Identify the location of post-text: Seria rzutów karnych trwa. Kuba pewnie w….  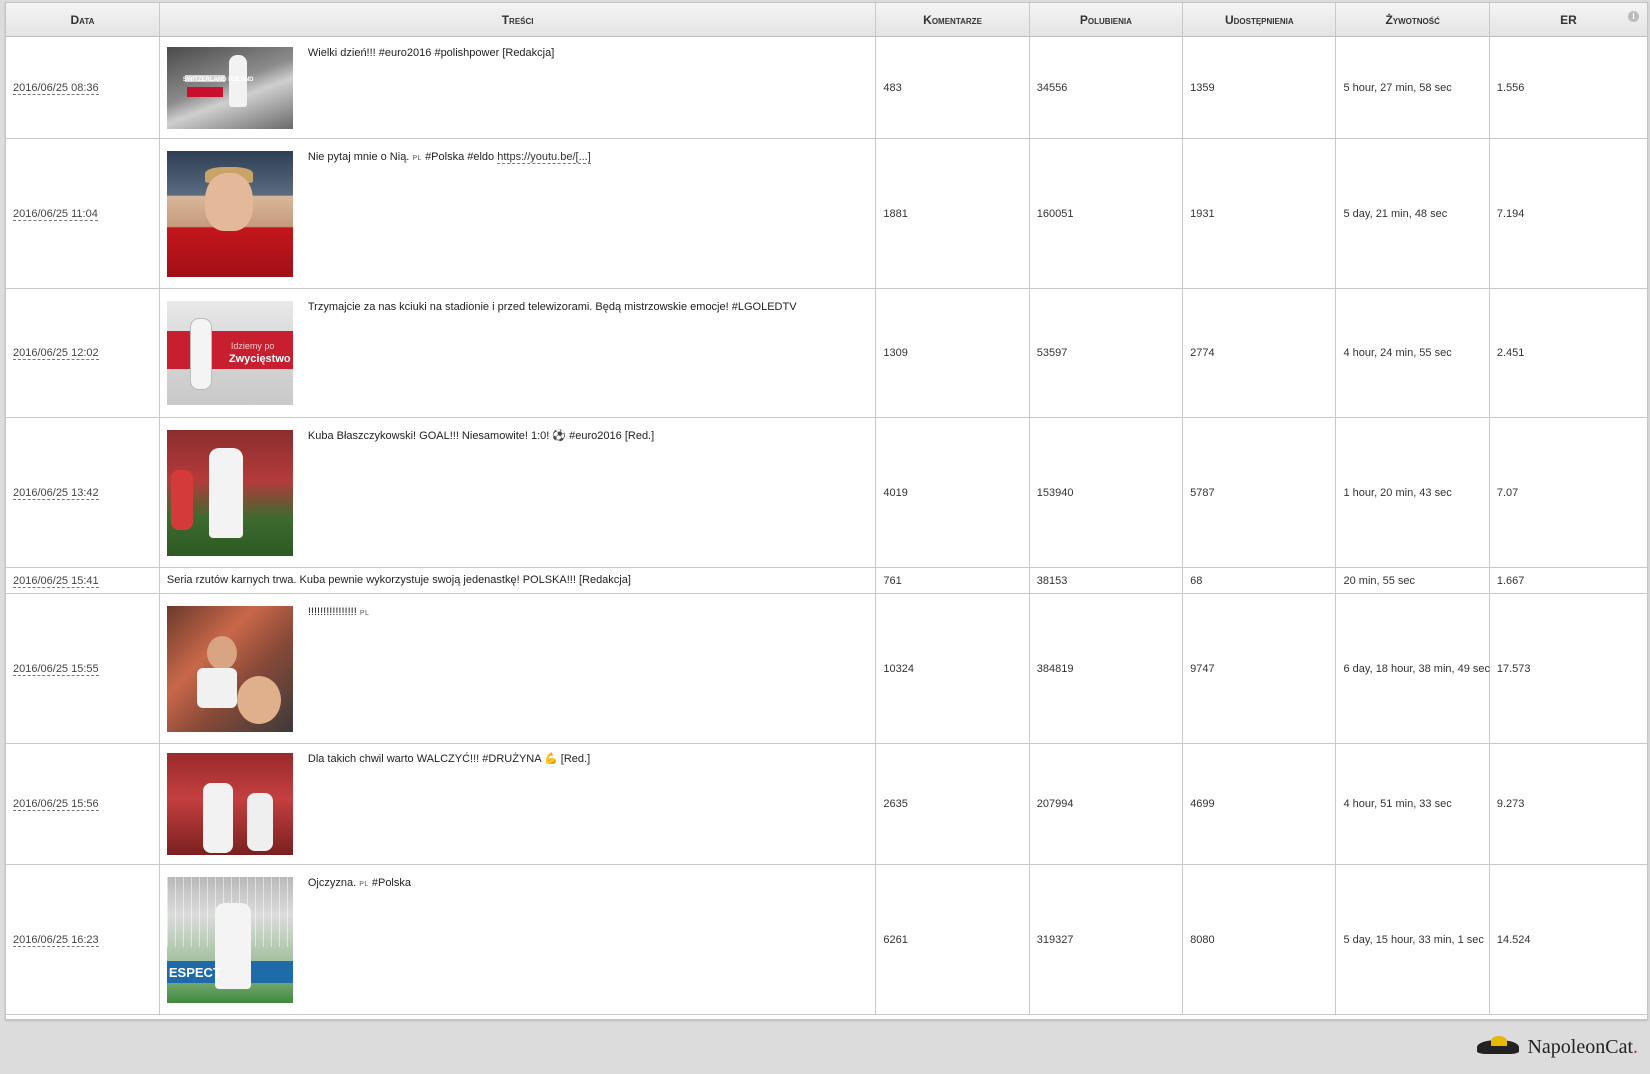
(398, 580).